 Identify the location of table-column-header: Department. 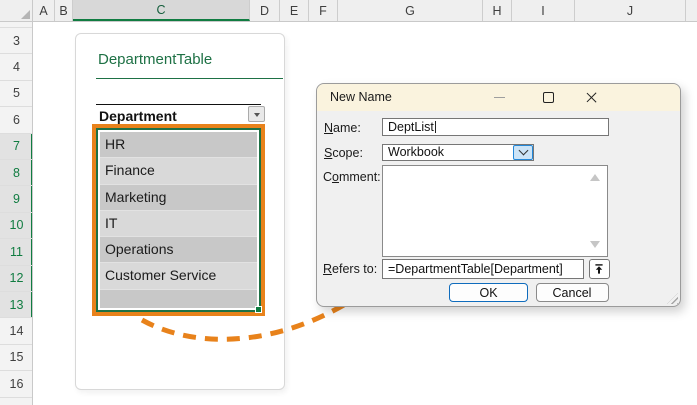
(138, 116).